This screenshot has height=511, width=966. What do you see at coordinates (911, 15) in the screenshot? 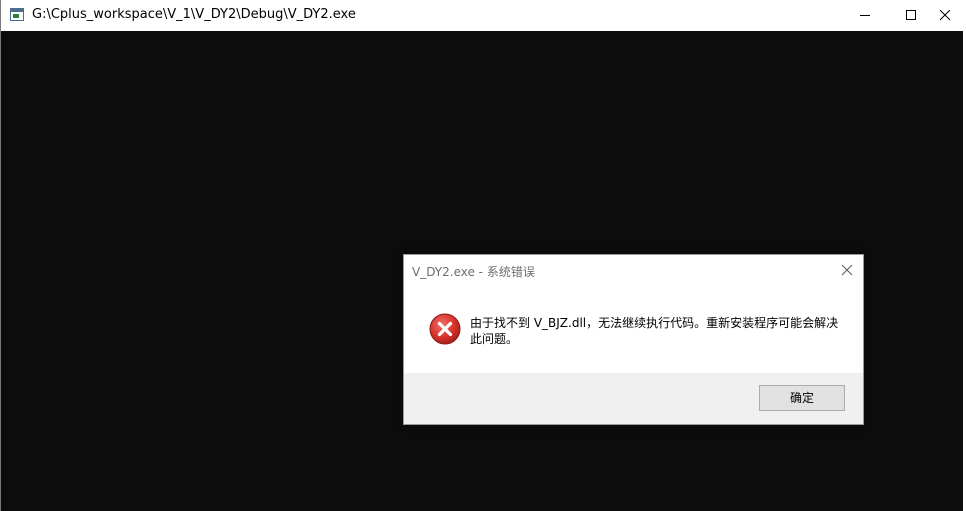
I see `maximize-icon` at bounding box center [911, 15].